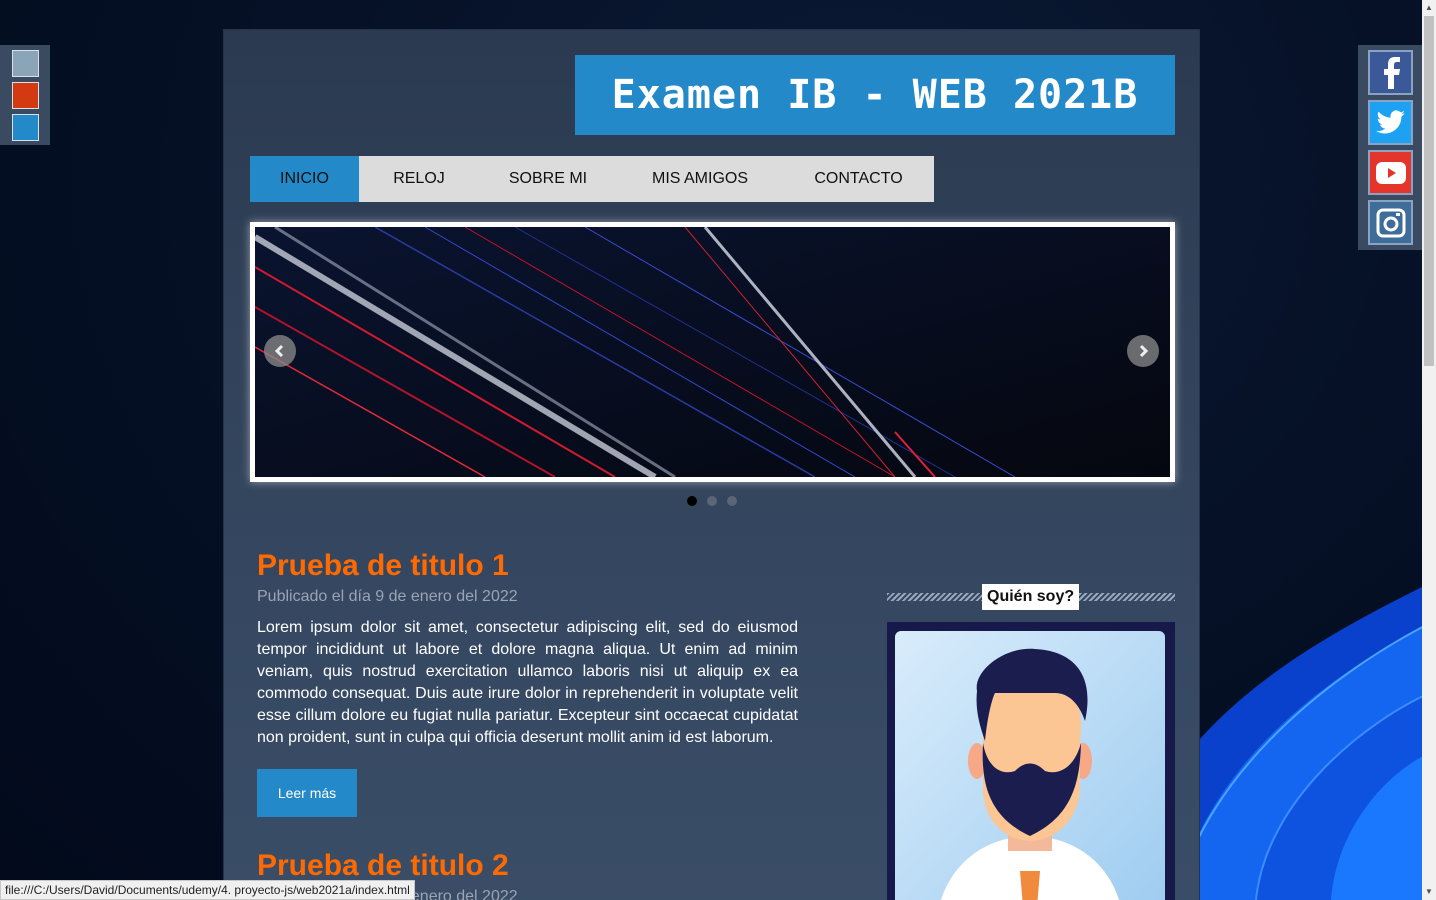 Image resolution: width=1436 pixels, height=900 pixels. What do you see at coordinates (1429, 8) in the screenshot?
I see `scroll-up-arrow-icon: ▲` at bounding box center [1429, 8].